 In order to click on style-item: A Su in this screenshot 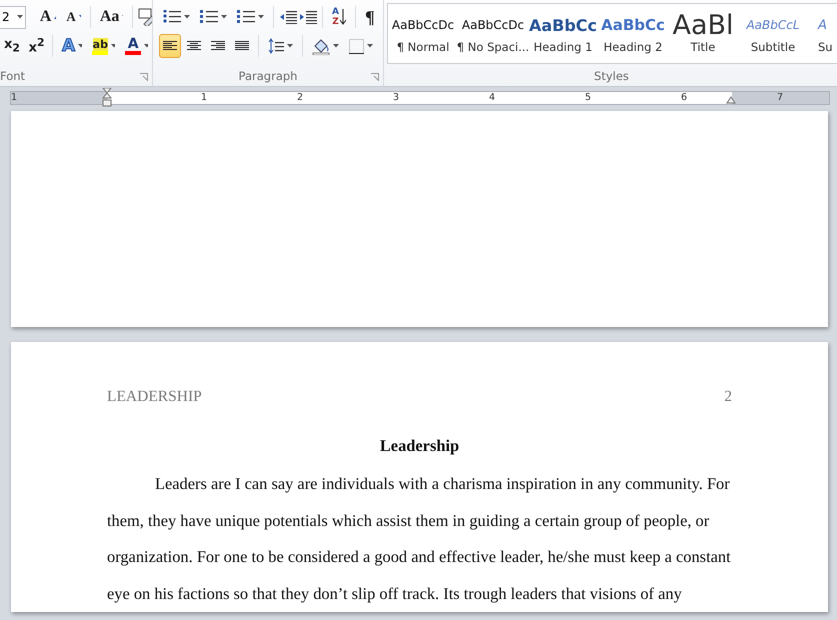, I will do `click(820, 33)`.